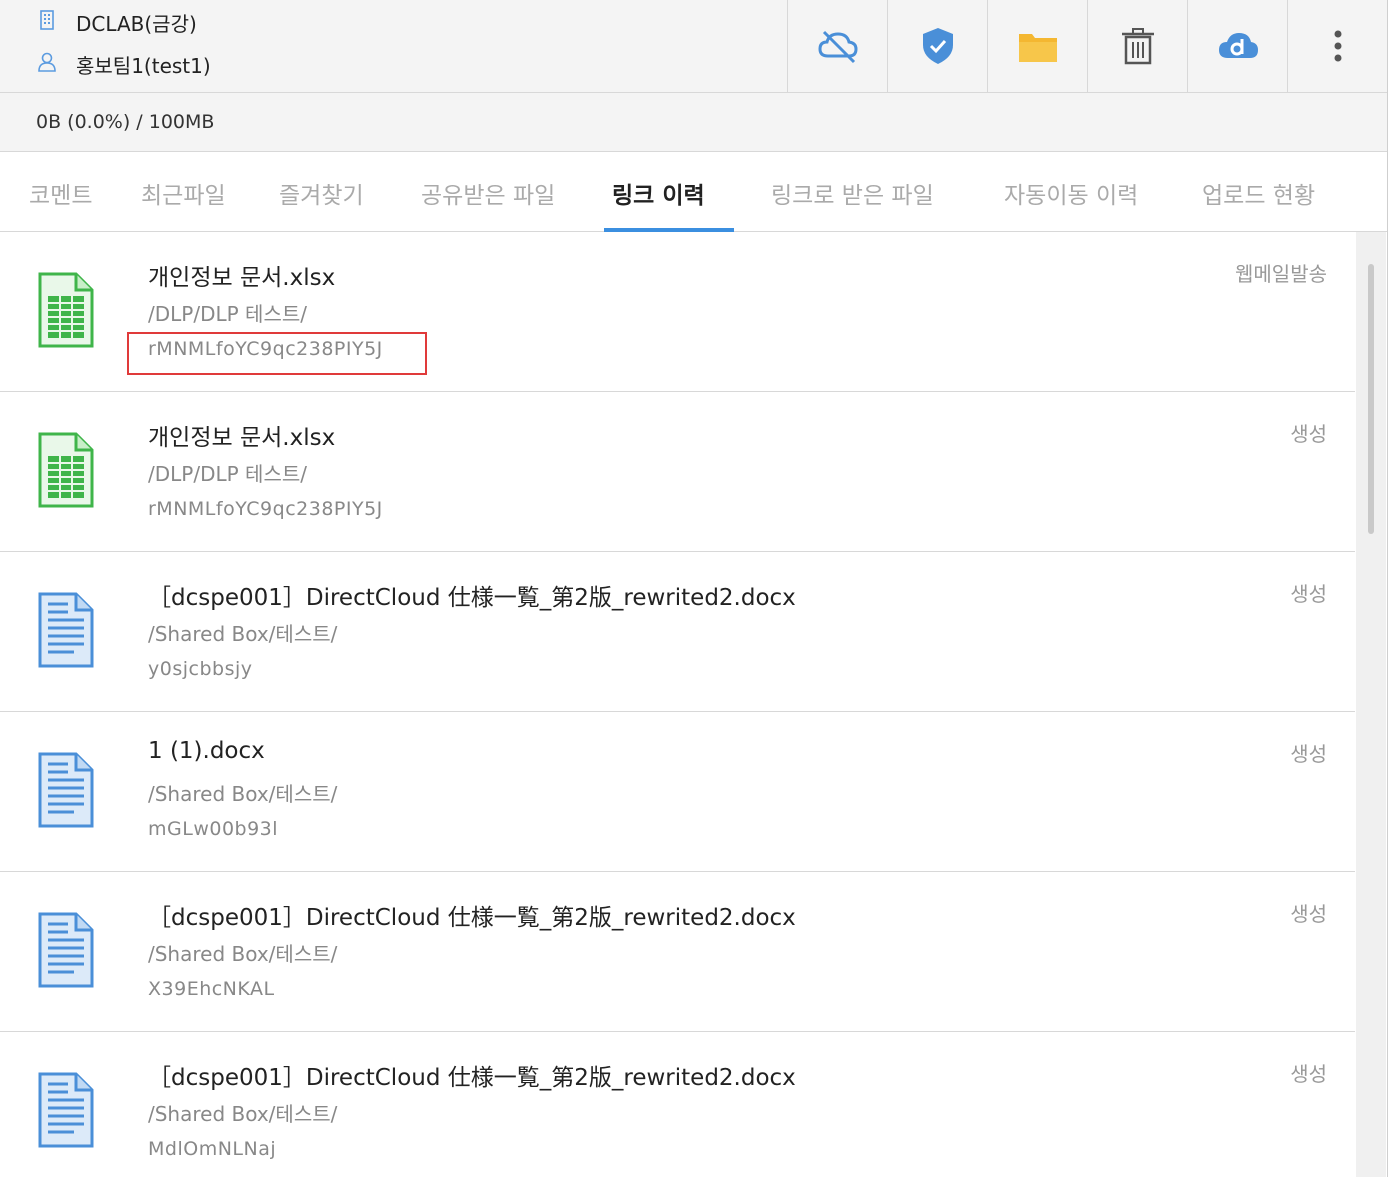  What do you see at coordinates (212, 1149) in the screenshot?
I see `link-code: MdlOmNLNaj` at bounding box center [212, 1149].